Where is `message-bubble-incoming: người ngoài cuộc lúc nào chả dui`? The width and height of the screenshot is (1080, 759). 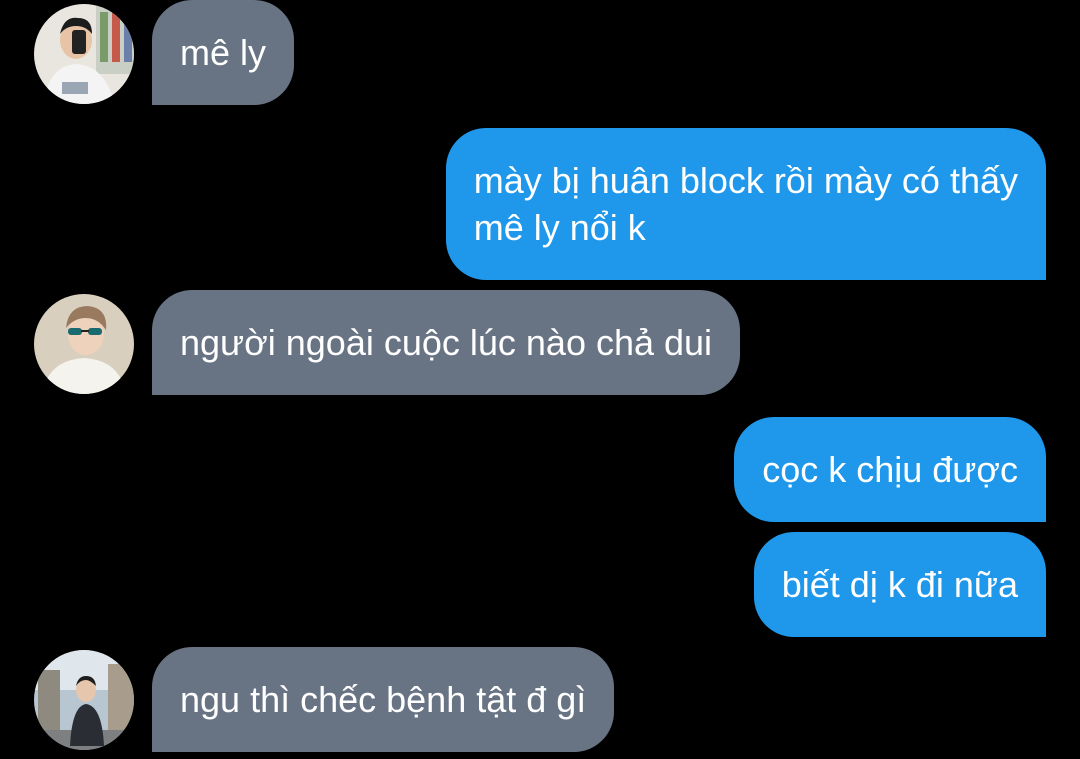
message-bubble-incoming: người ngoài cuộc lúc nào chả dui is located at coordinates (446, 342).